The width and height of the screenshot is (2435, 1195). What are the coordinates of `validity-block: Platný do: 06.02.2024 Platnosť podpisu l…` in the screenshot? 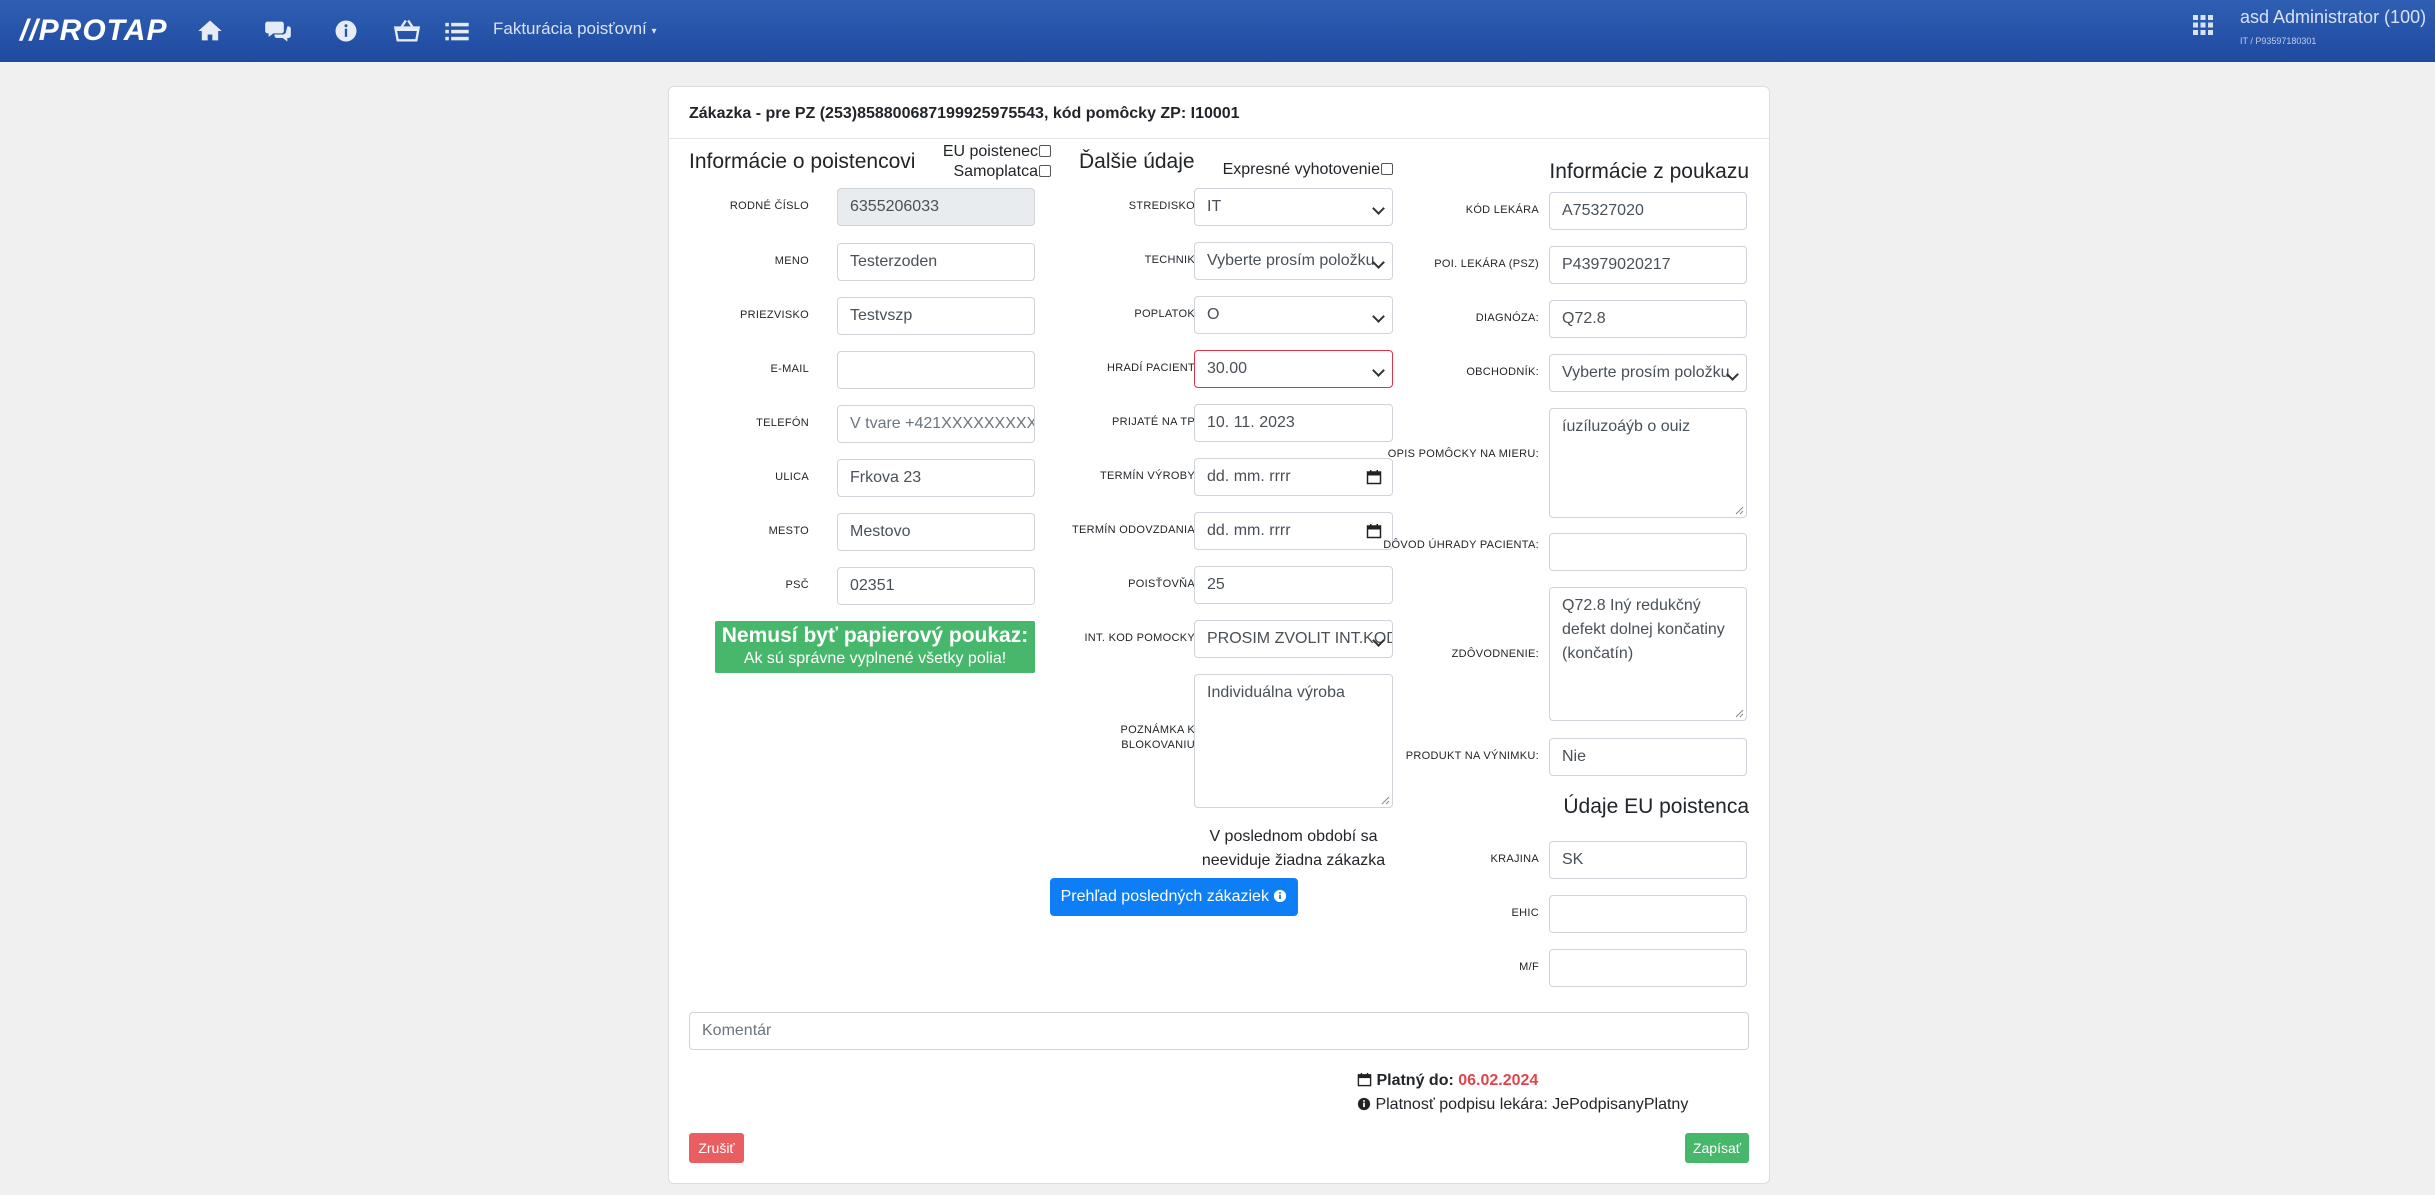 It's located at (1522, 1093).